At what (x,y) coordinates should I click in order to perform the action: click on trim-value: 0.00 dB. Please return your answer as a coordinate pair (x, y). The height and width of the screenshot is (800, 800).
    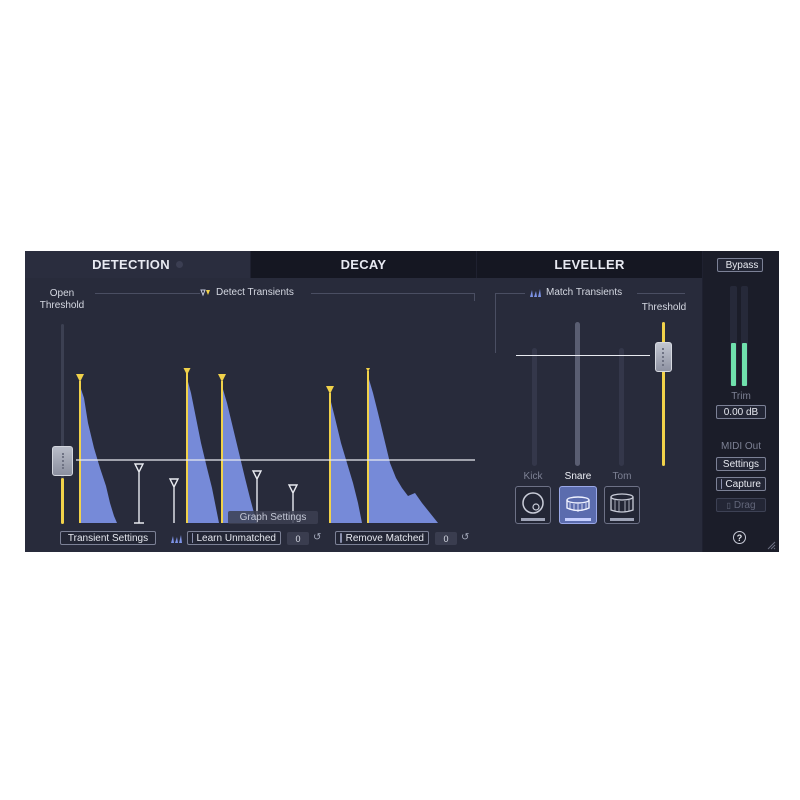
    Looking at the image, I should click on (741, 412).